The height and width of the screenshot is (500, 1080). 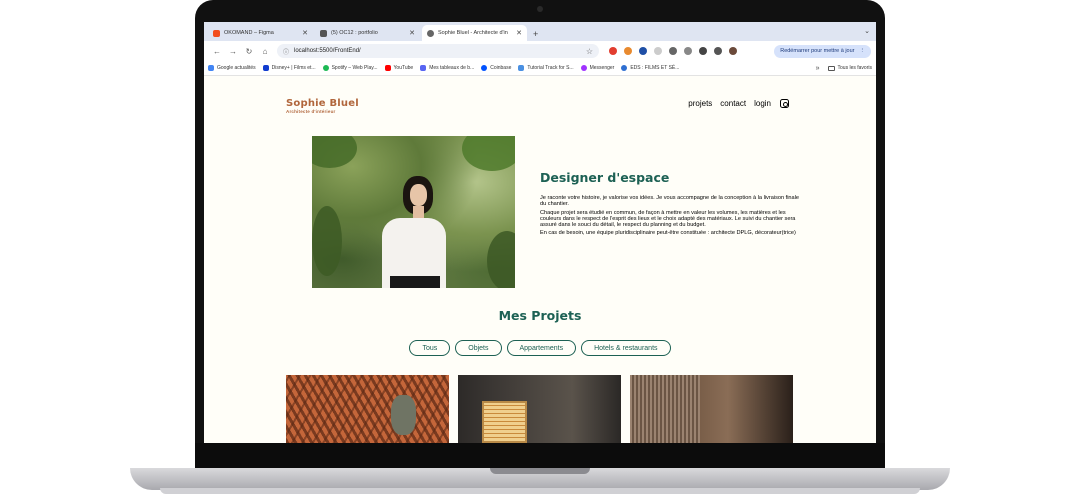 I want to click on figma-icon, so click(x=216, y=33).